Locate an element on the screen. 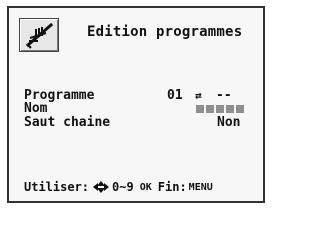  range-label: 0~9 is located at coordinates (123, 187).